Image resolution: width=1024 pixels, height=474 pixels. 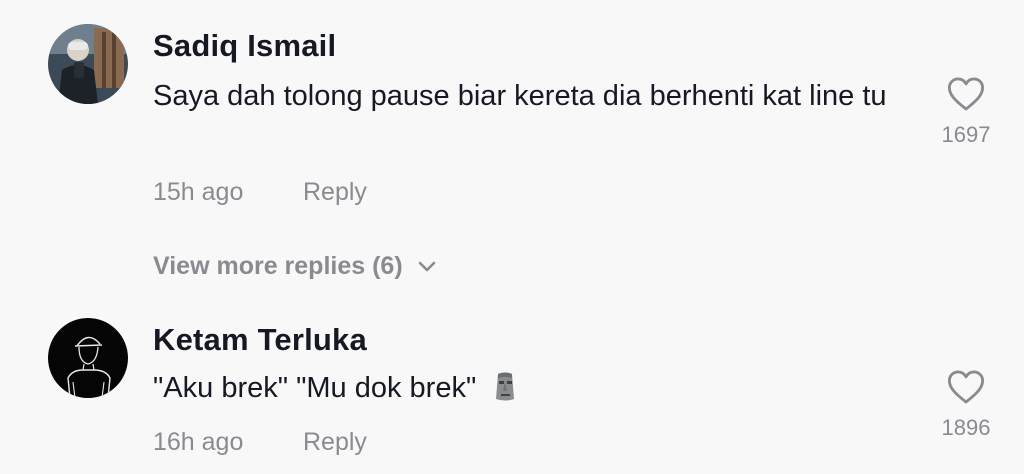 What do you see at coordinates (966, 427) in the screenshot?
I see `like-count: 1896` at bounding box center [966, 427].